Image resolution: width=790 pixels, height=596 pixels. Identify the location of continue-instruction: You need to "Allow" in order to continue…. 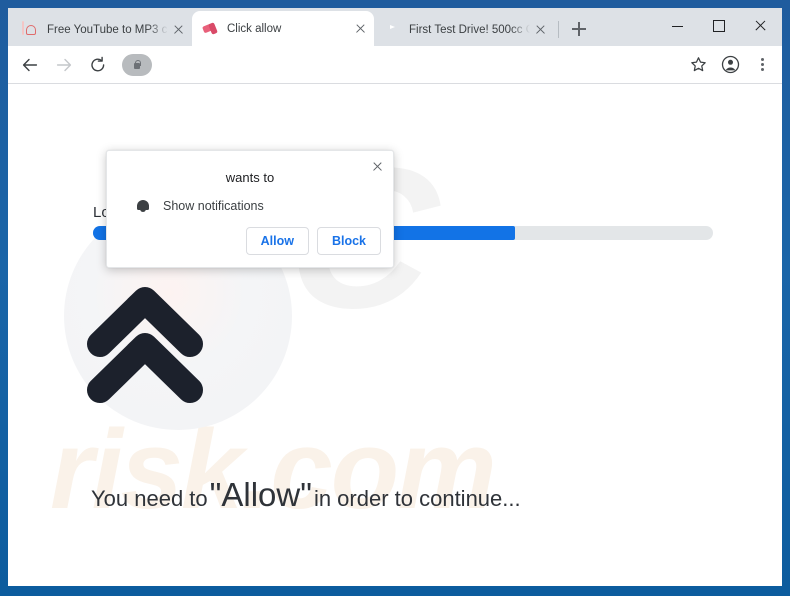
(306, 495).